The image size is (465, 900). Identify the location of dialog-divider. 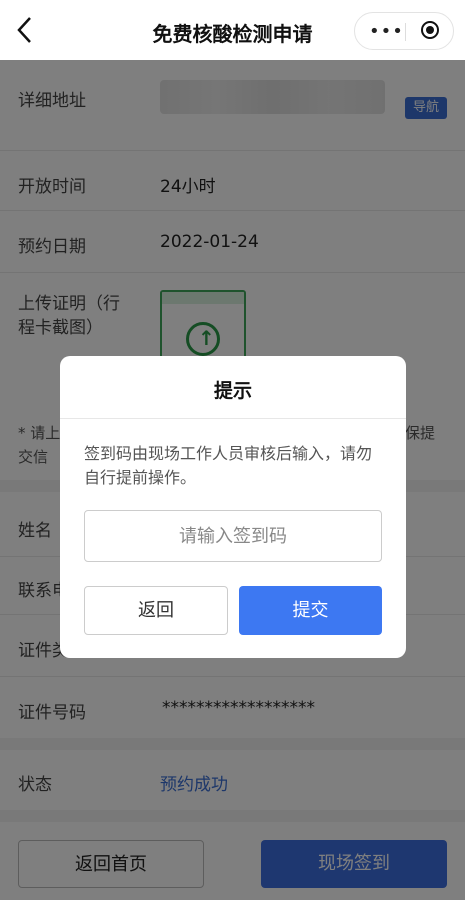
(233, 418).